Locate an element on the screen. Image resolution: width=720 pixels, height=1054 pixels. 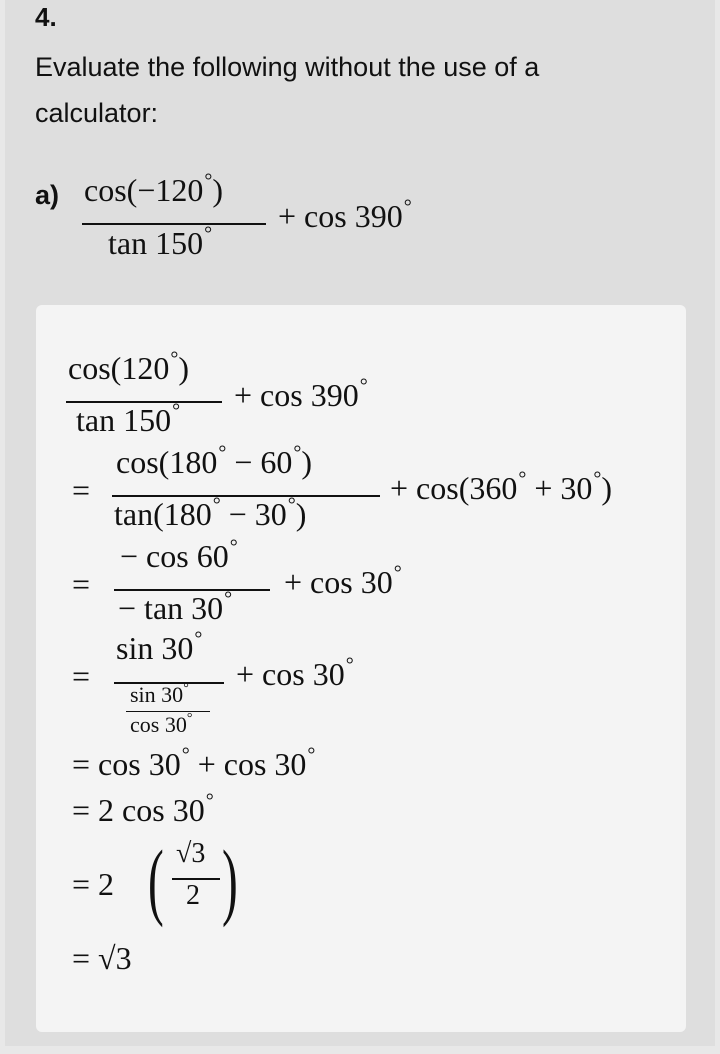
line7-right-paren: ) is located at coordinates (230, 880).